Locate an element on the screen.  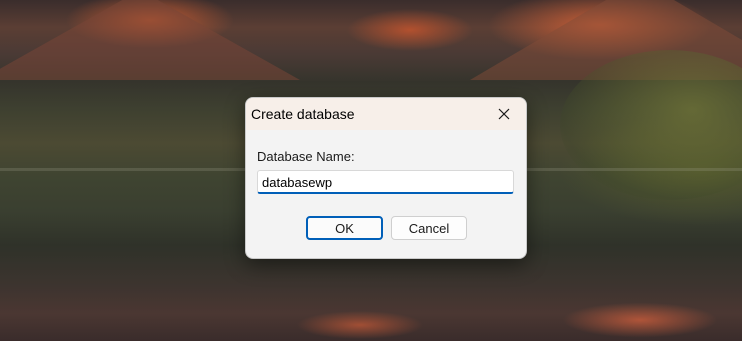
wallpaper-mountain-left is located at coordinates (150, 40).